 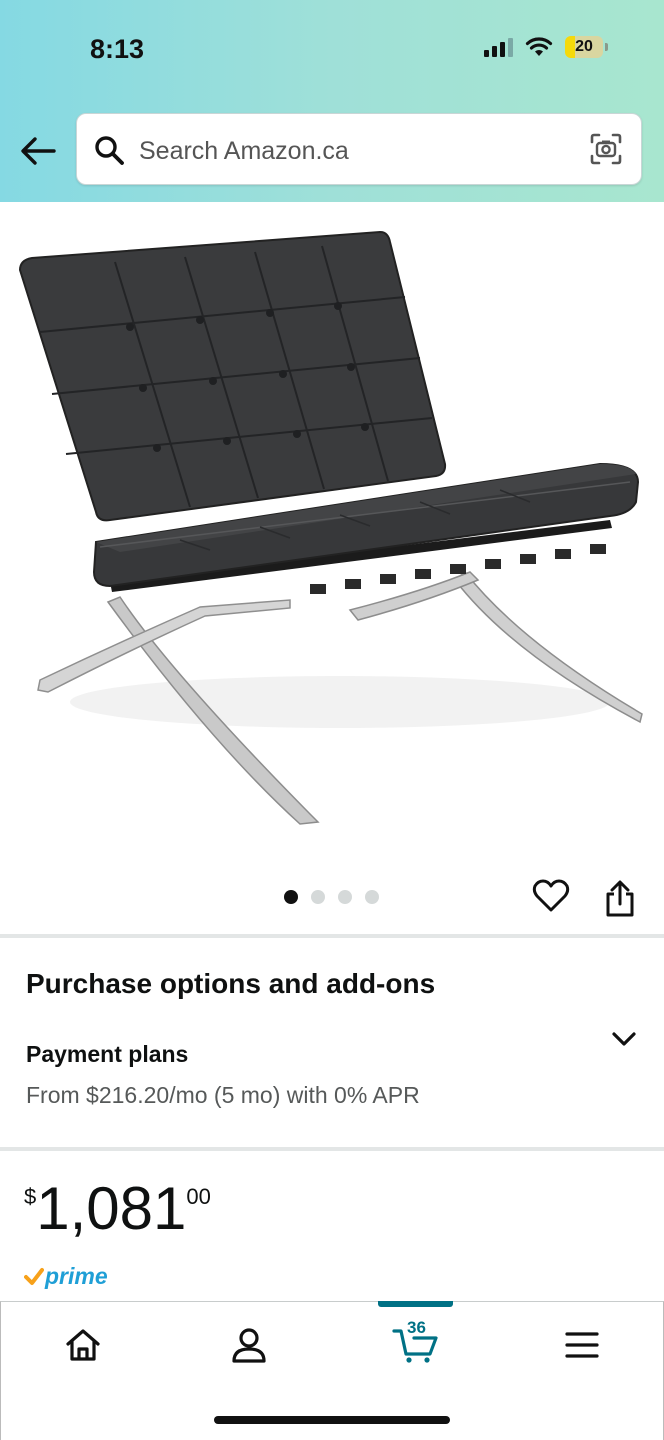 I want to click on search-input: Search Amazon.ca, so click(x=244, y=151).